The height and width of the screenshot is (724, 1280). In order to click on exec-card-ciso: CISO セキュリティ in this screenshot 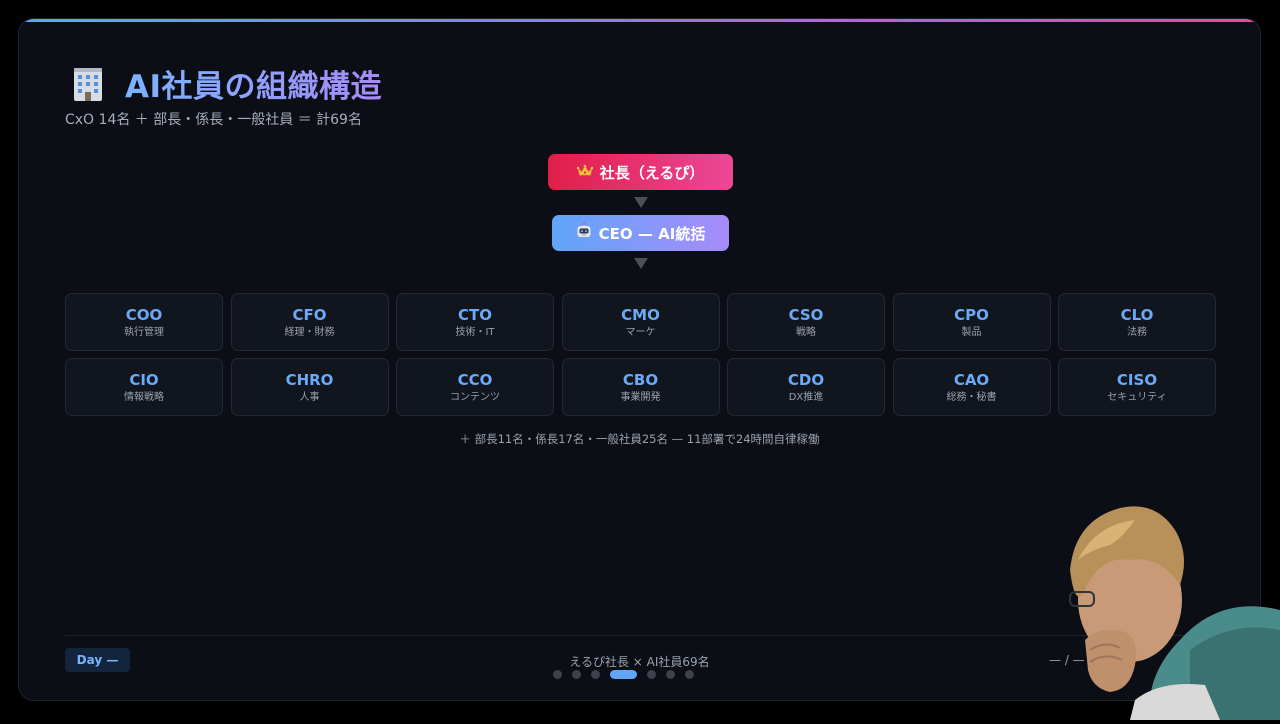, I will do `click(1137, 387)`.